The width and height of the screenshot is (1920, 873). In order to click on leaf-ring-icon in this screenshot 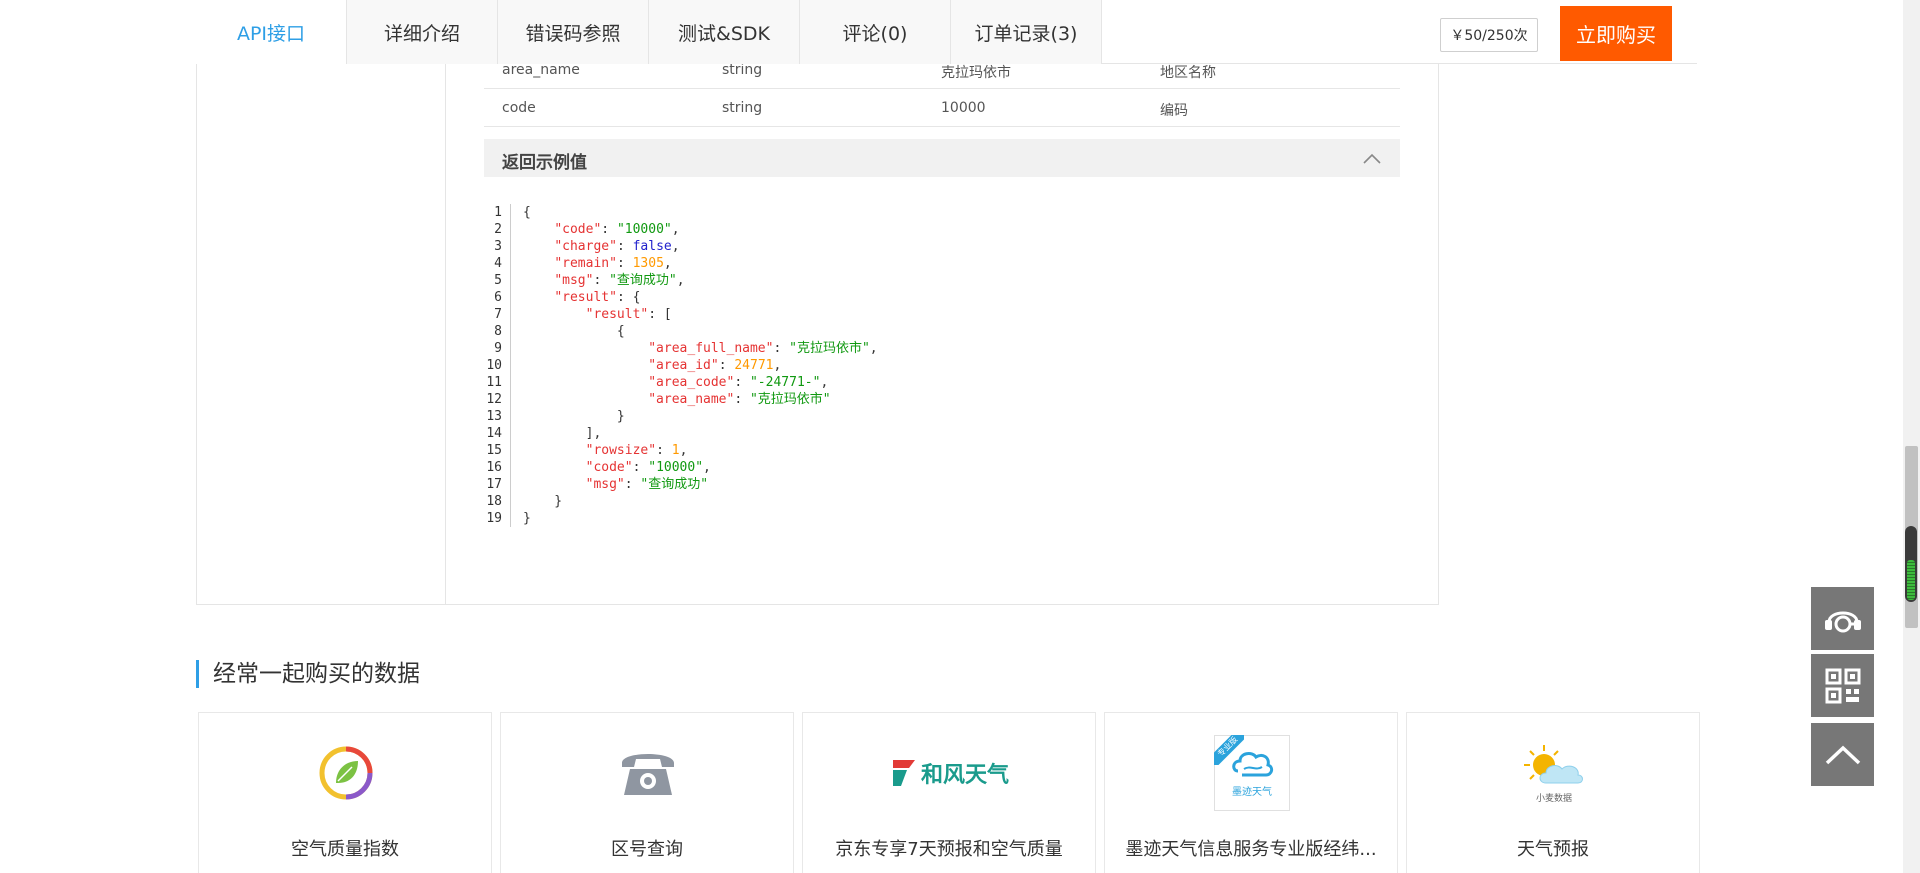, I will do `click(346, 773)`.